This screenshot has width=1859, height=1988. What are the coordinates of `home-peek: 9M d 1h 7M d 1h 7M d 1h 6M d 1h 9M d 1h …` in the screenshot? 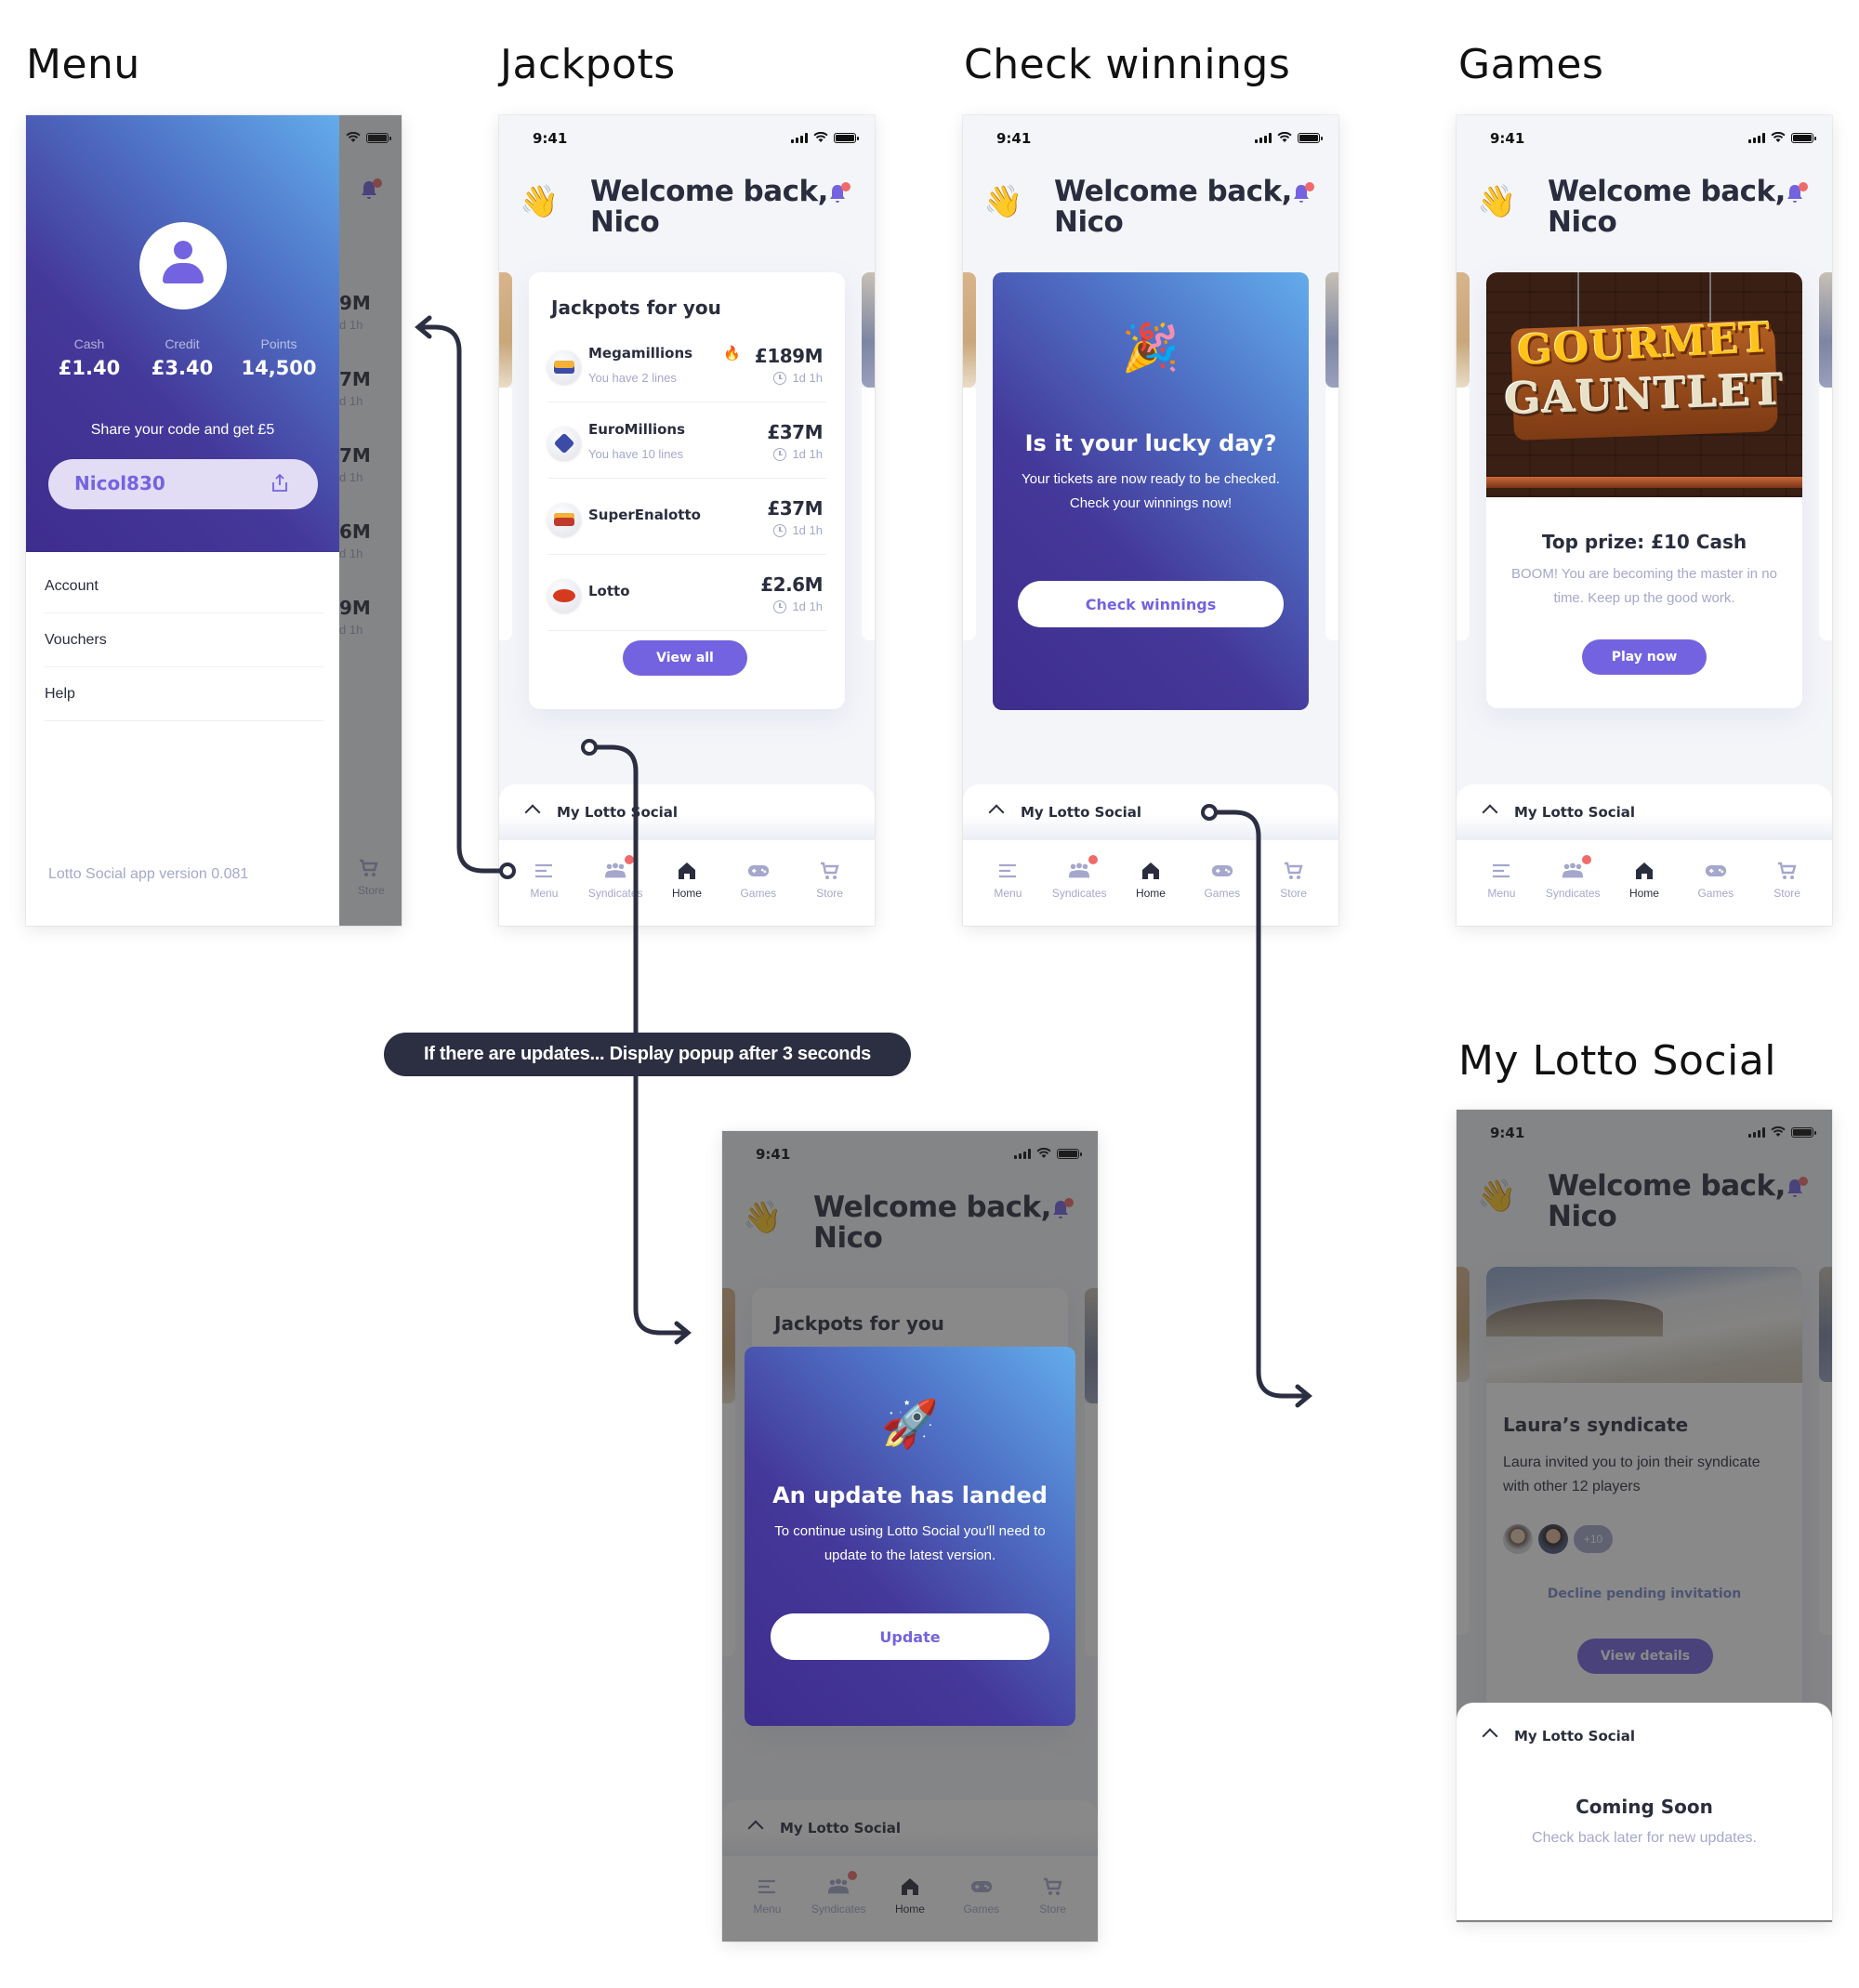 It's located at (370, 520).